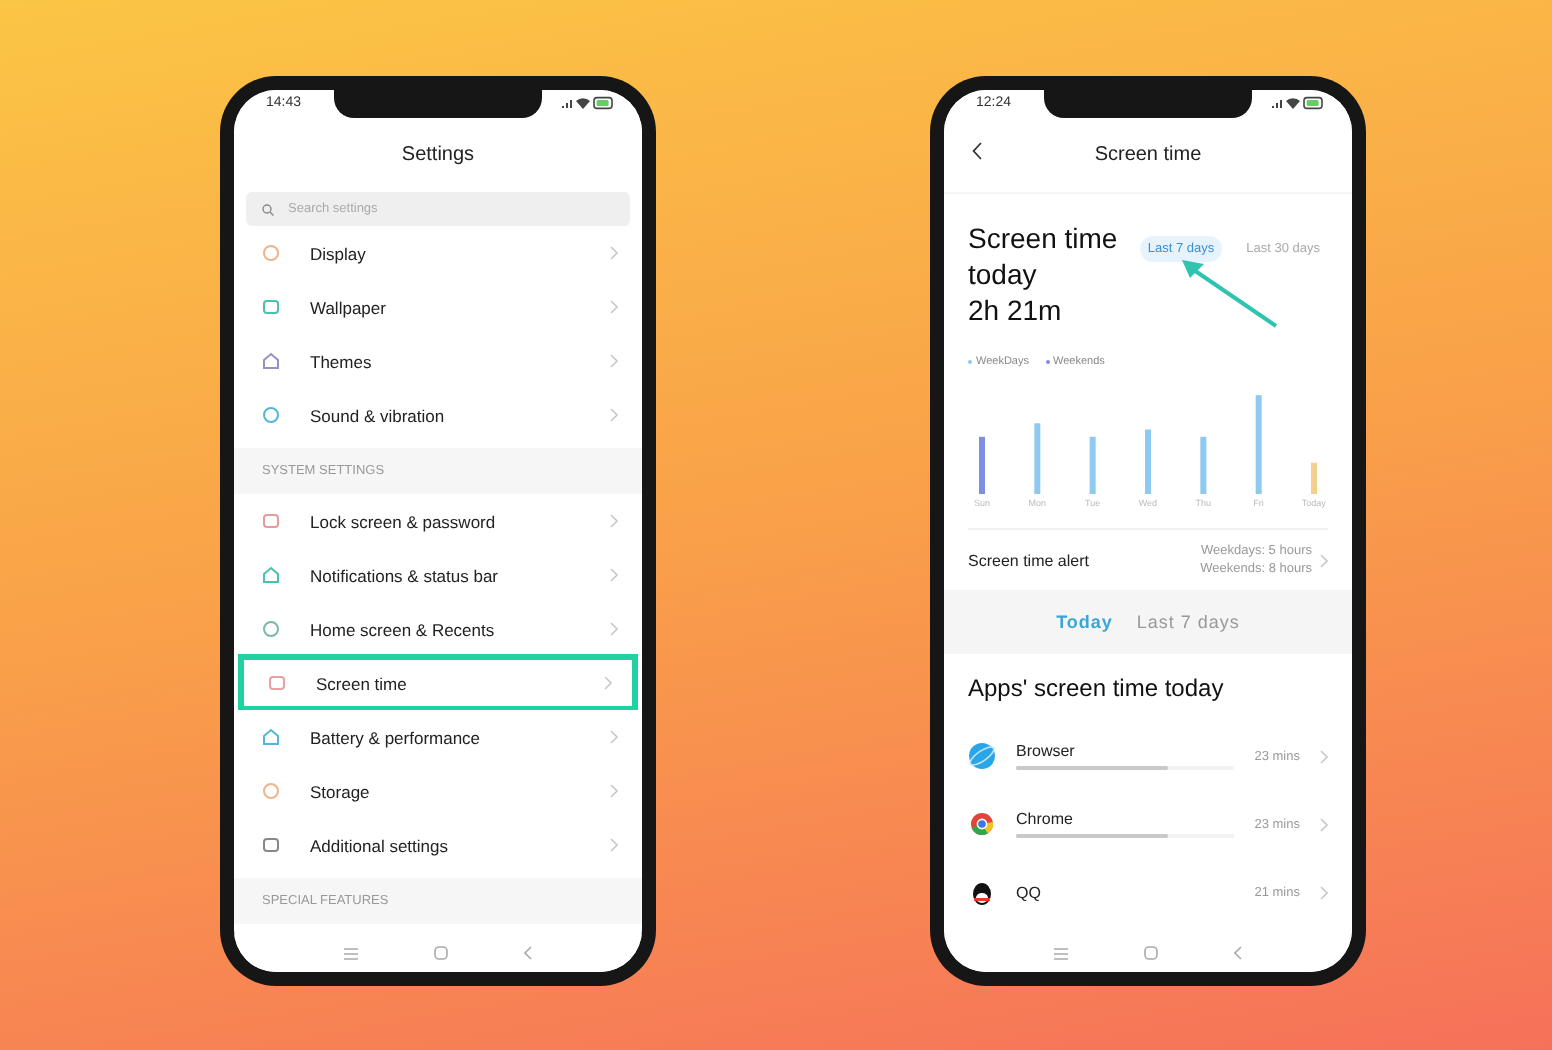 The height and width of the screenshot is (1050, 1552). I want to click on apps-heading: Apps' screen time today, so click(1097, 688).